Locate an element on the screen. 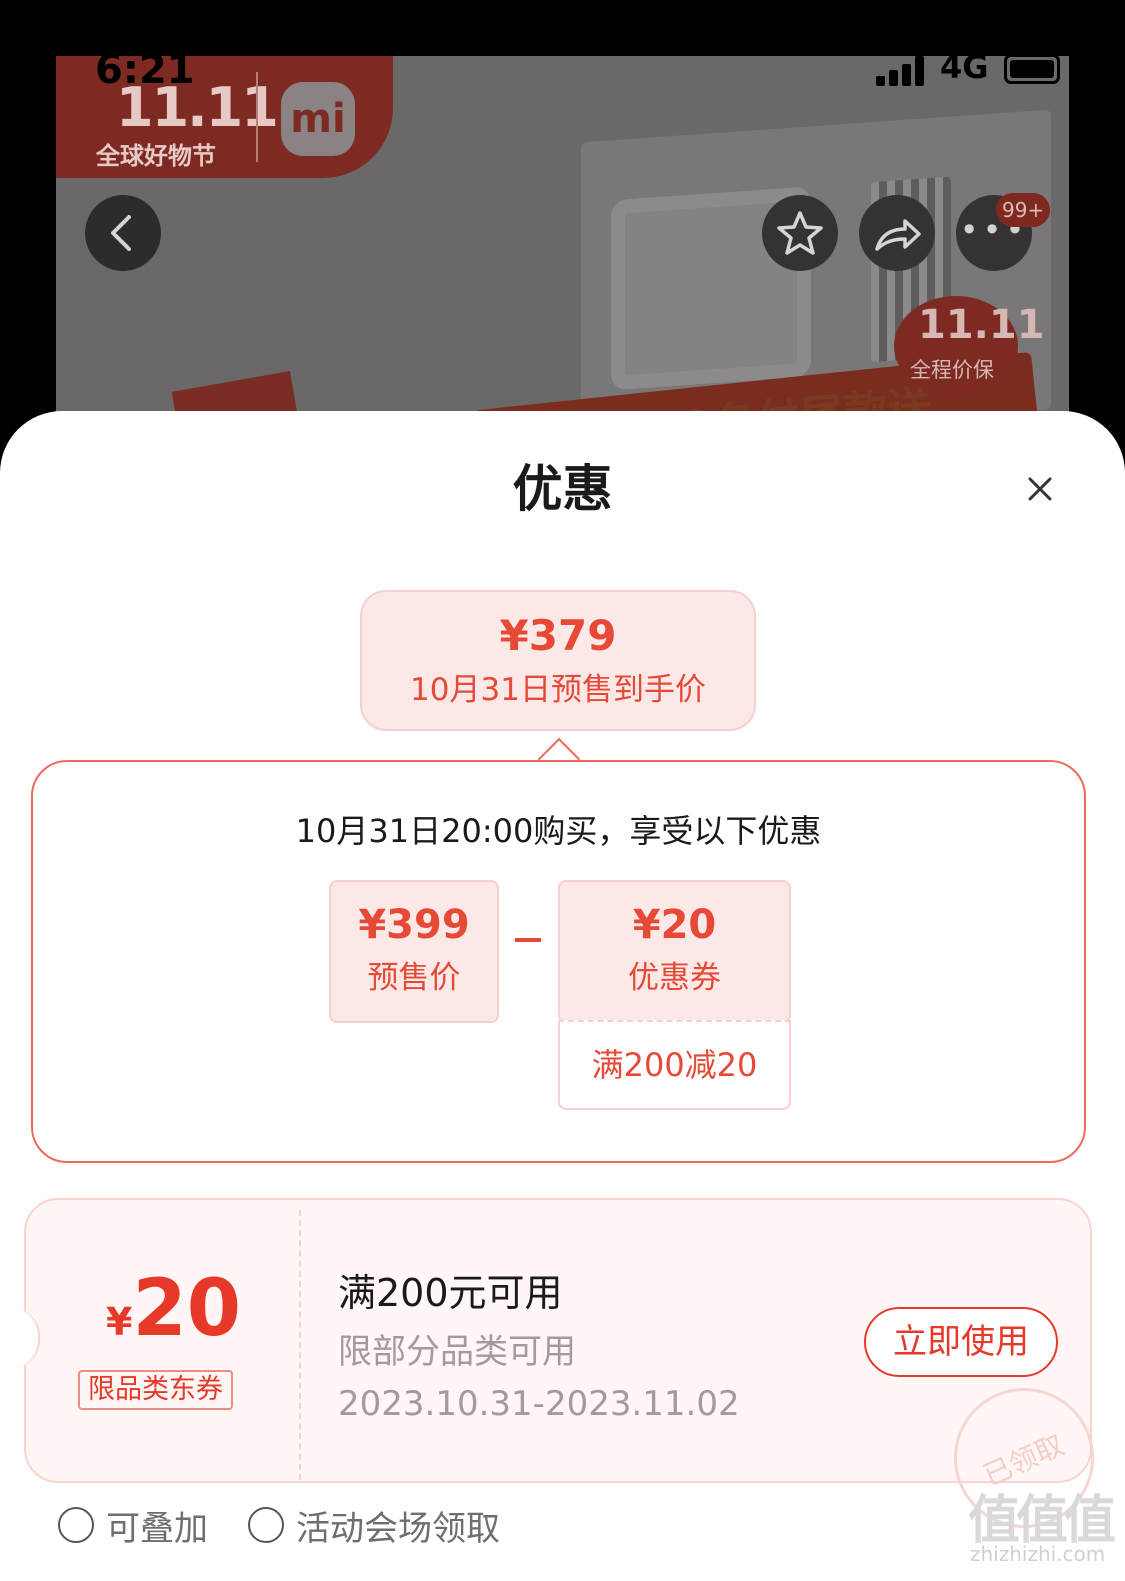 This screenshot has height=1581, width=1125. coupon-amount: ¥20 is located at coordinates (674, 925).